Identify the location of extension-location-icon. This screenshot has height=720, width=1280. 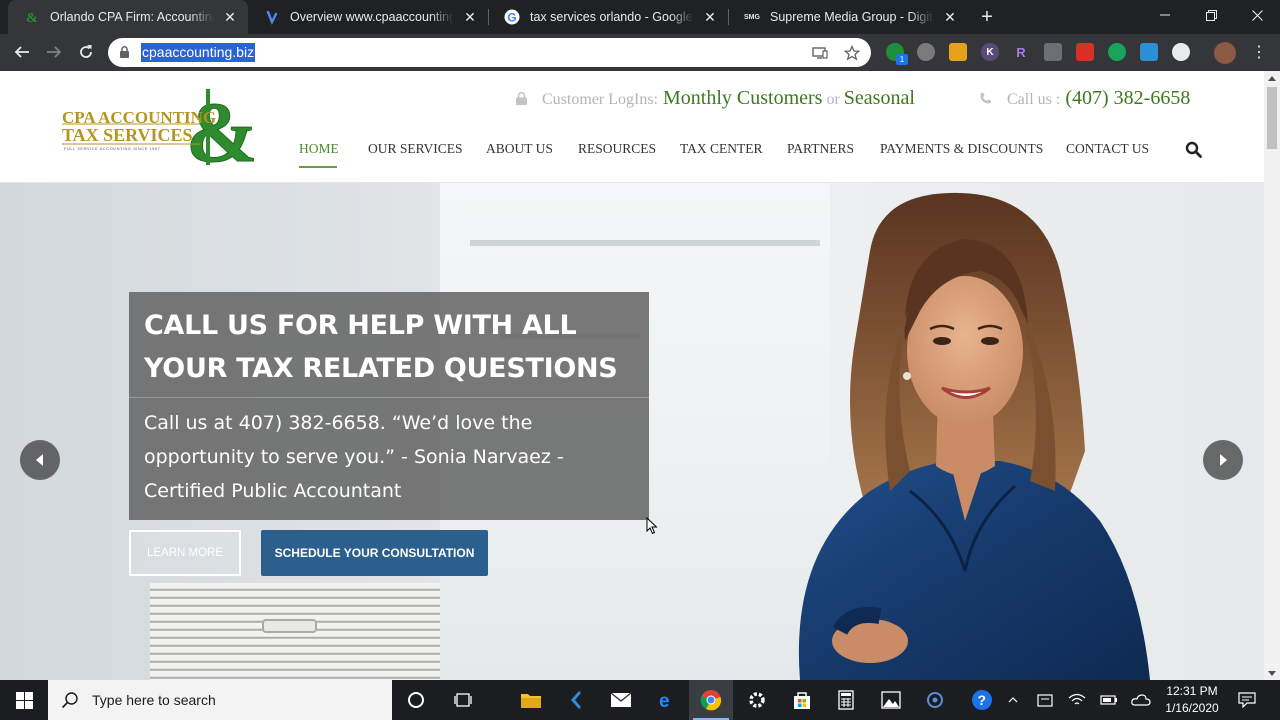
(1053, 52).